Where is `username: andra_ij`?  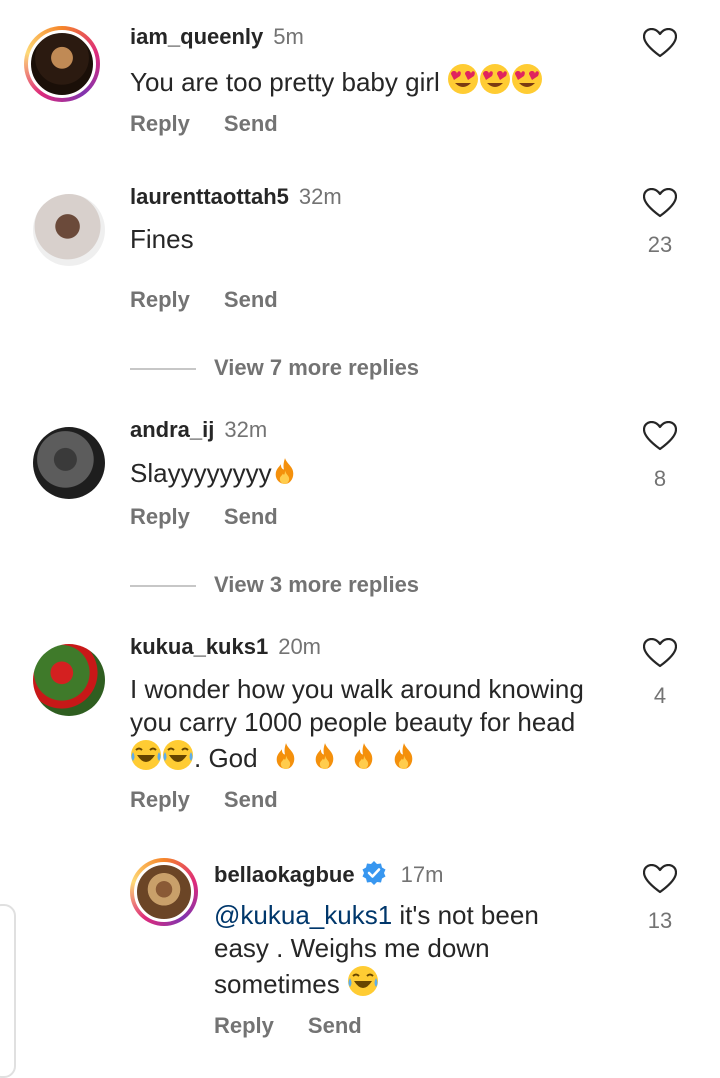 username: andra_ij is located at coordinates (172, 429).